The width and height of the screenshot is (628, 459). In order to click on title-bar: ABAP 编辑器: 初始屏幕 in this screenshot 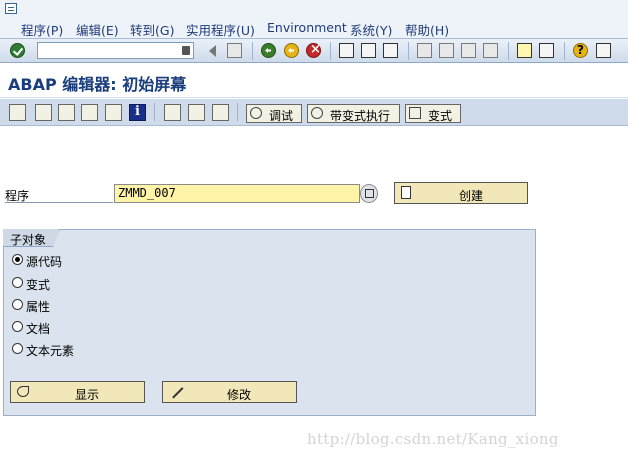, I will do `click(314, 80)`.